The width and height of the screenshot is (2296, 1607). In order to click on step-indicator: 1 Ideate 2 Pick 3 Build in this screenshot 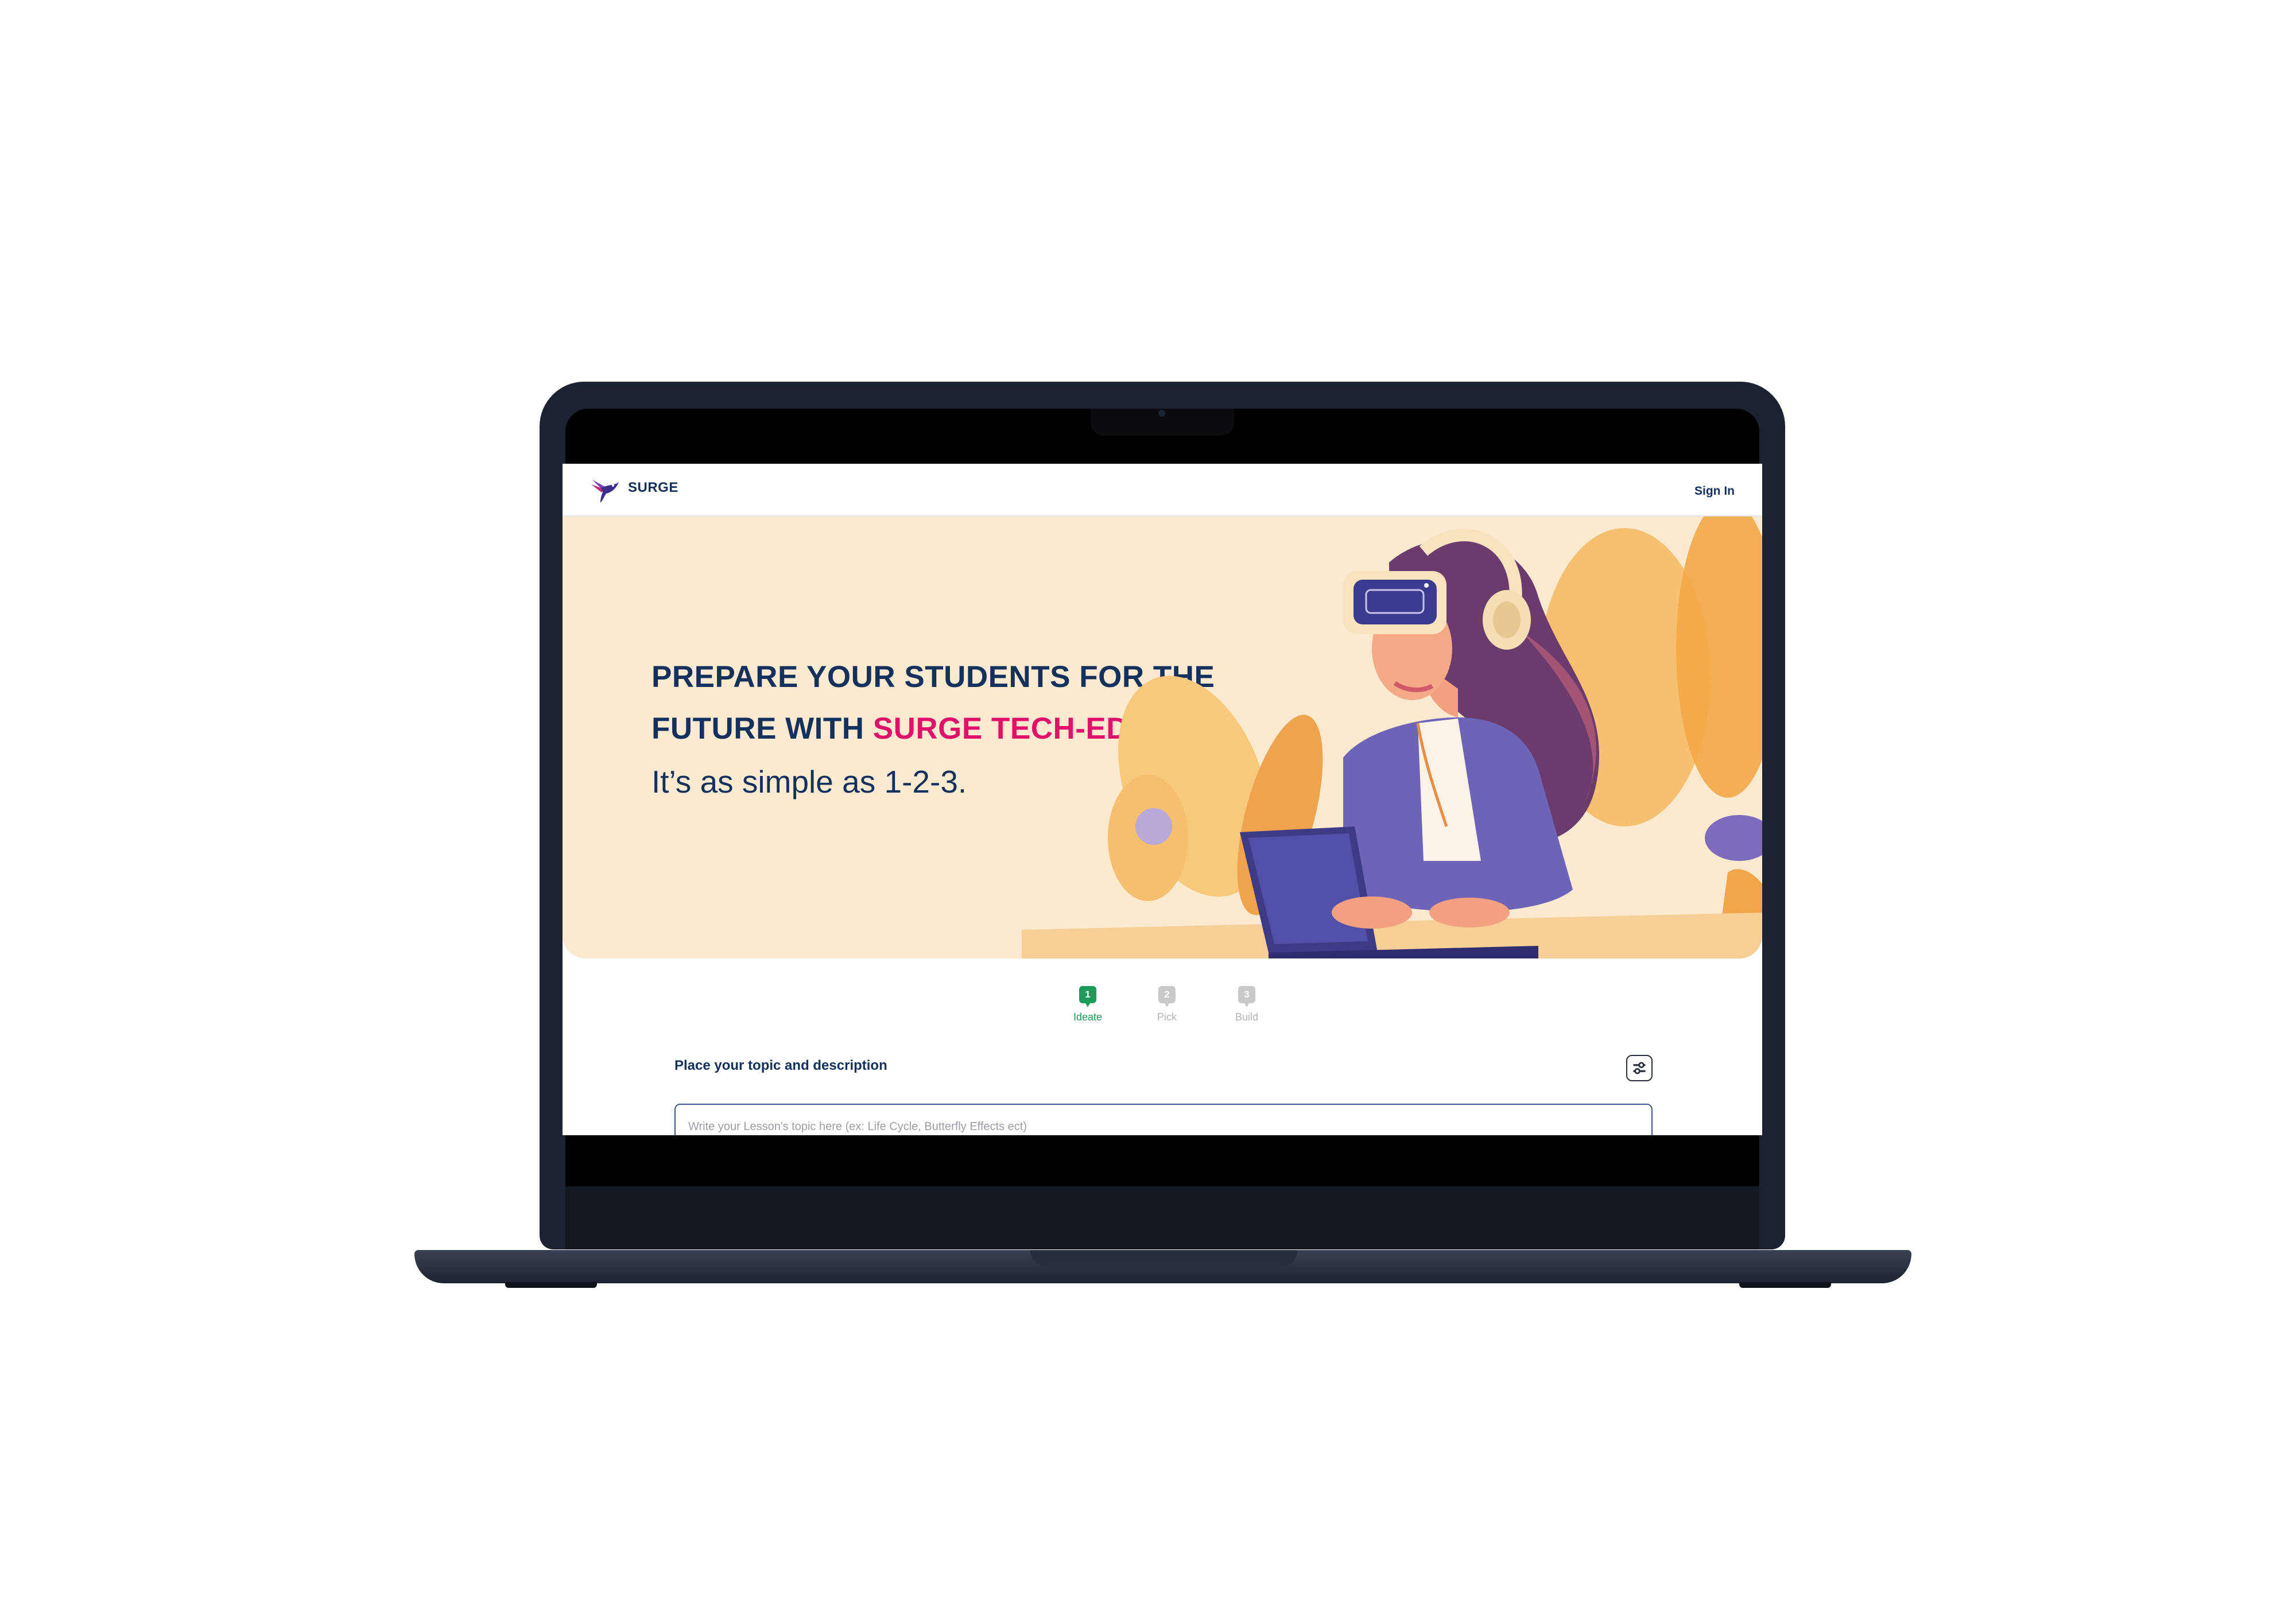, I will do `click(1162, 1009)`.